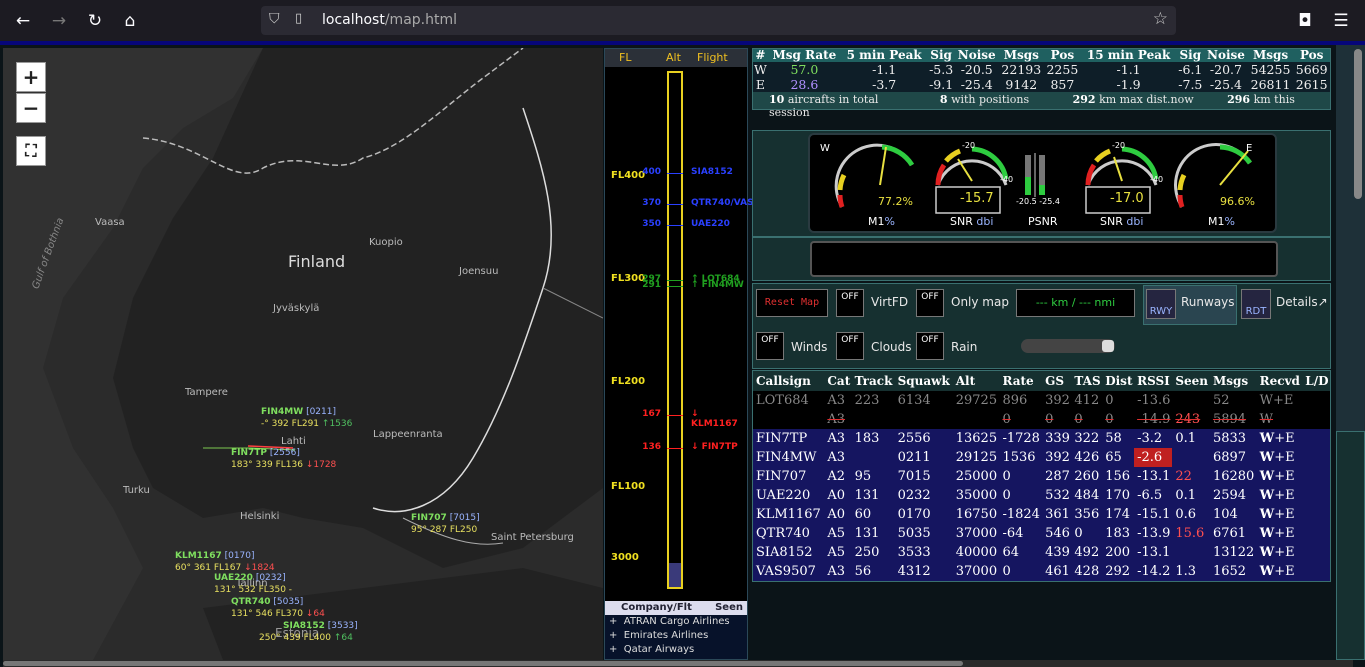 The width and height of the screenshot is (1365, 667). What do you see at coordinates (317, 261) in the screenshot?
I see `country-label: Finland` at bounding box center [317, 261].